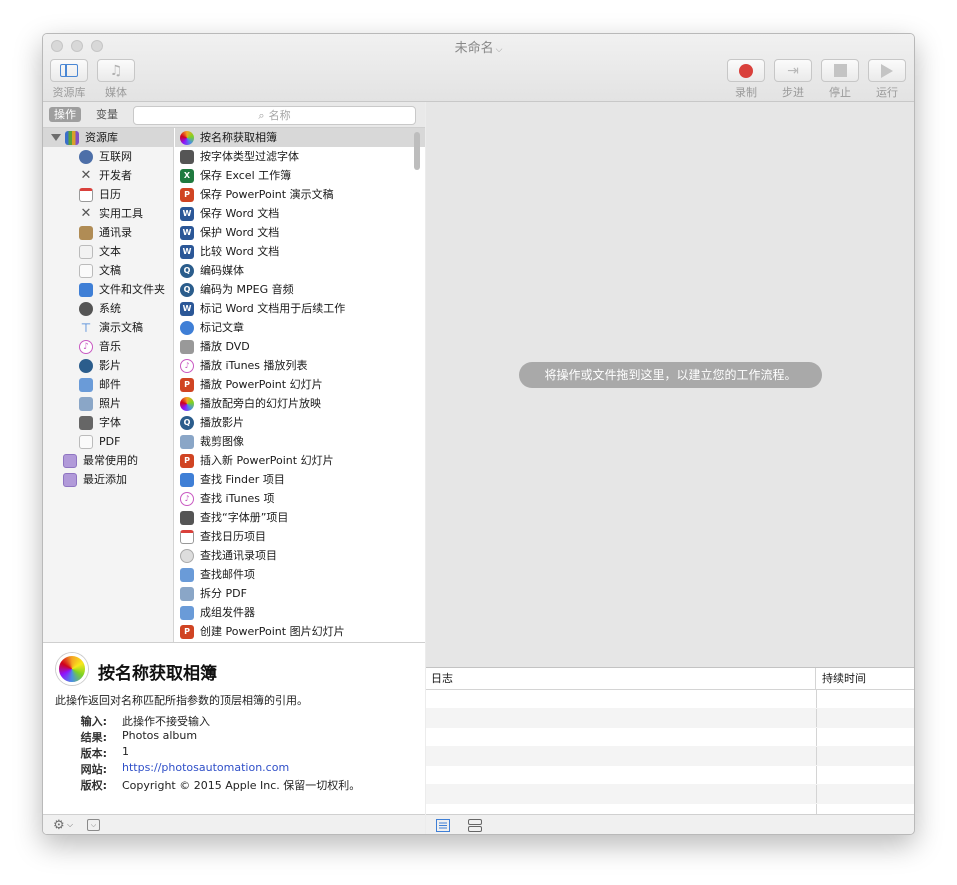 Image resolution: width=957 pixels, height=885 pixels. Describe the element at coordinates (887, 79) in the screenshot. I see `run-button: 运行` at that location.